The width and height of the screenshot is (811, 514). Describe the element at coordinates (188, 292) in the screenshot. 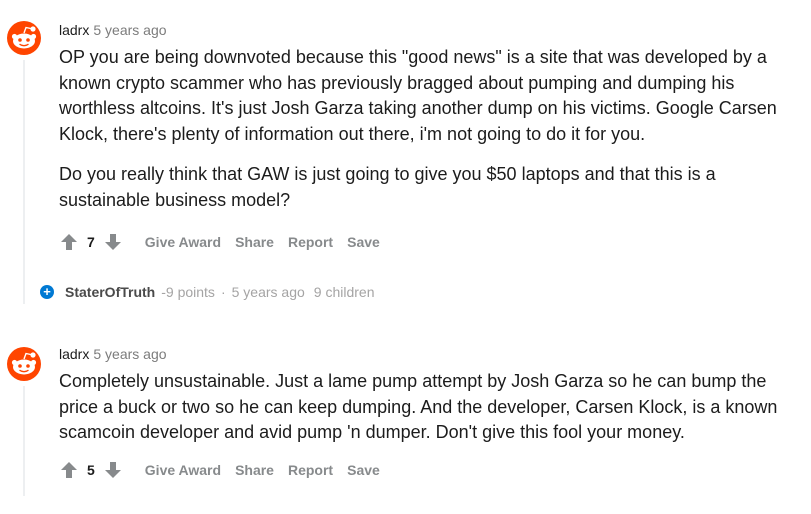

I see `reply-points: -9 points` at that location.